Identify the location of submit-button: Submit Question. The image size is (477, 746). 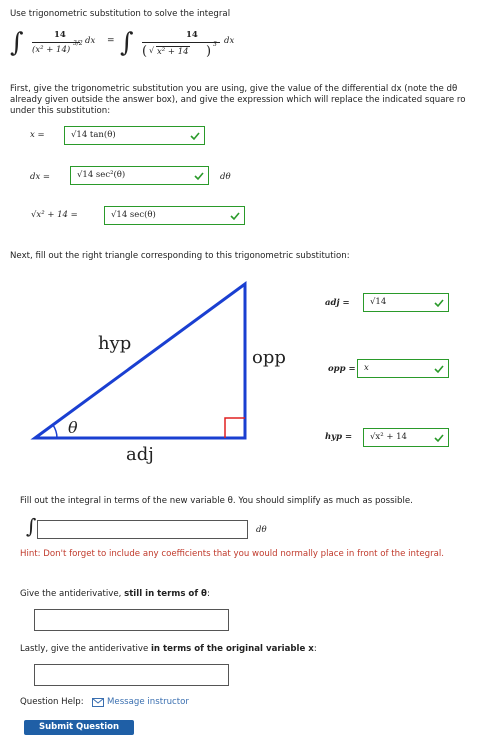
(79, 727).